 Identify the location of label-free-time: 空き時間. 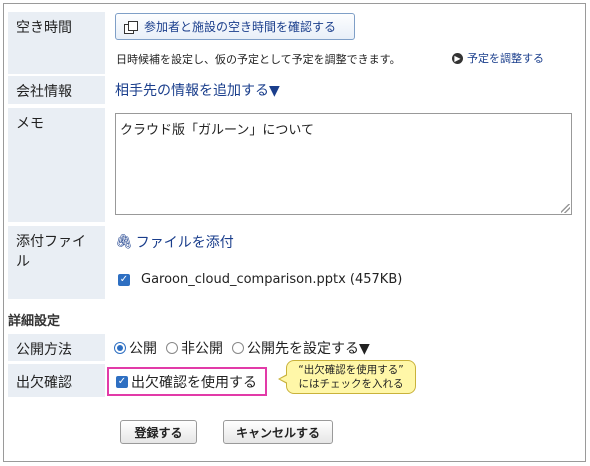
(56, 43).